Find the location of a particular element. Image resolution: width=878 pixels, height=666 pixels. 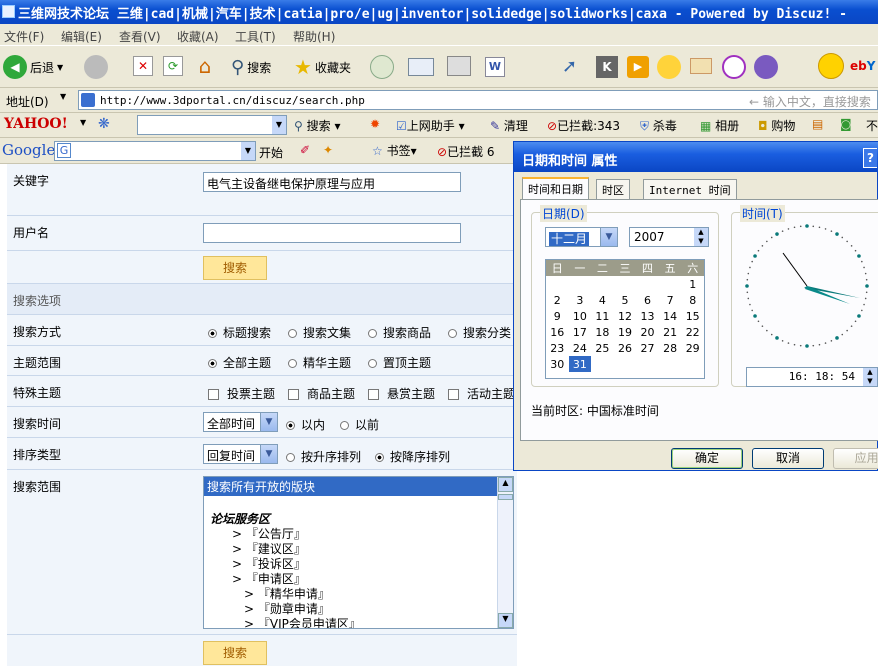

print-icon is located at coordinates (459, 66).